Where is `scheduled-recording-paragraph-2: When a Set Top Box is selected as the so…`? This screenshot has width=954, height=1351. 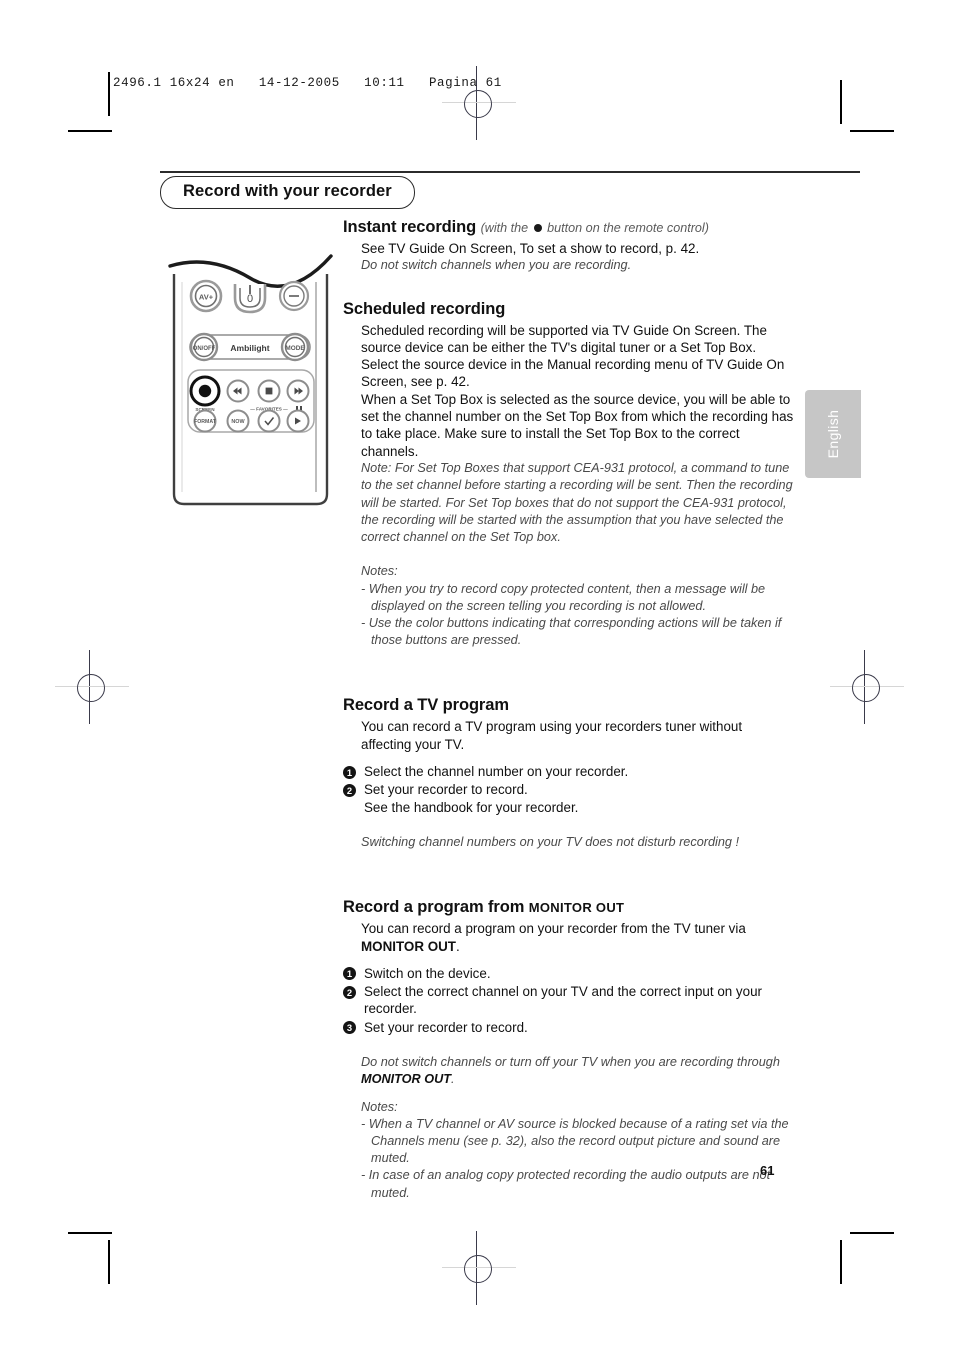 scheduled-recording-paragraph-2: When a Set Top Box is selected as the so… is located at coordinates (577, 425).